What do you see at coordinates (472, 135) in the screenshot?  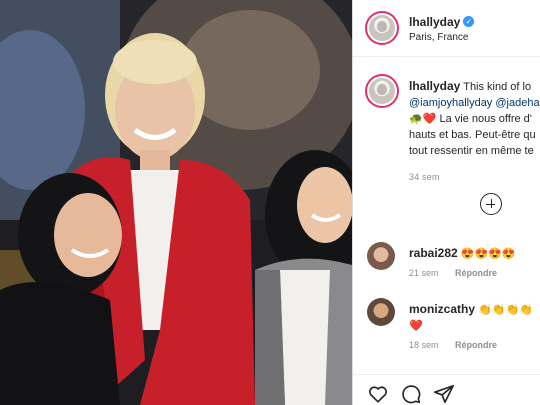 I see `caption-line-4: hauts et bas. Peut-être qu` at bounding box center [472, 135].